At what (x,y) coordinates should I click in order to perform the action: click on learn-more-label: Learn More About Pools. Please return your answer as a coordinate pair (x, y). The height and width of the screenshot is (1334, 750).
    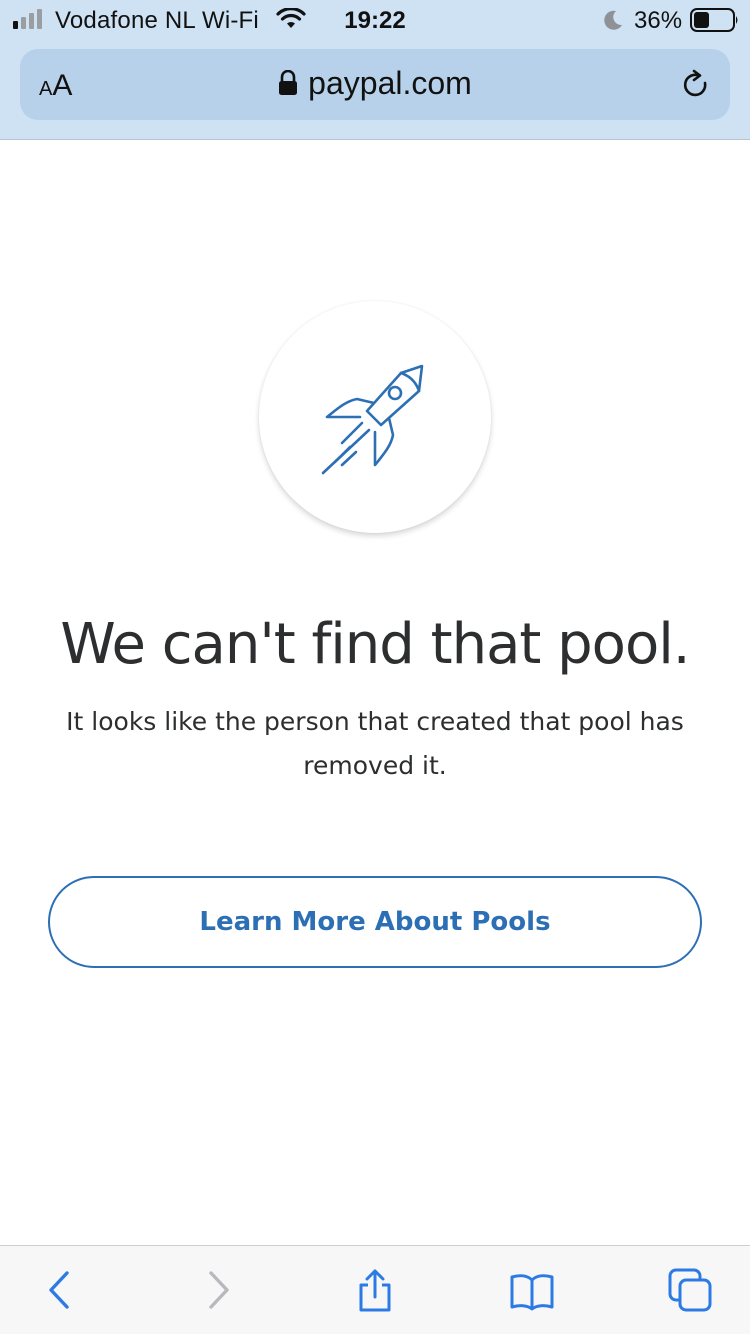
    Looking at the image, I should click on (375, 922).